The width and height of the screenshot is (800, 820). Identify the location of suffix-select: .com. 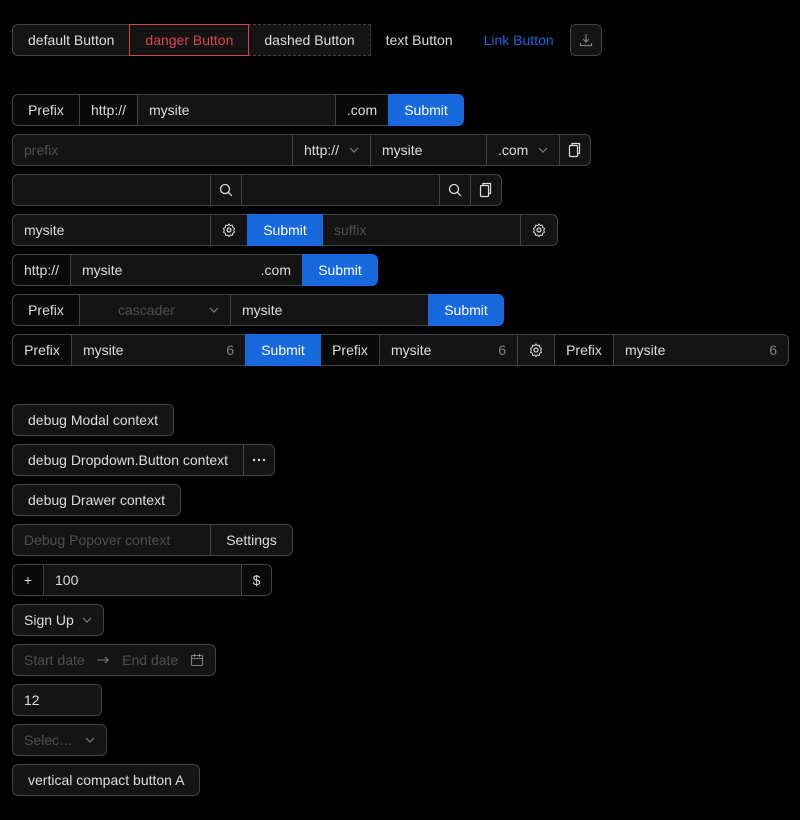
(523, 150).